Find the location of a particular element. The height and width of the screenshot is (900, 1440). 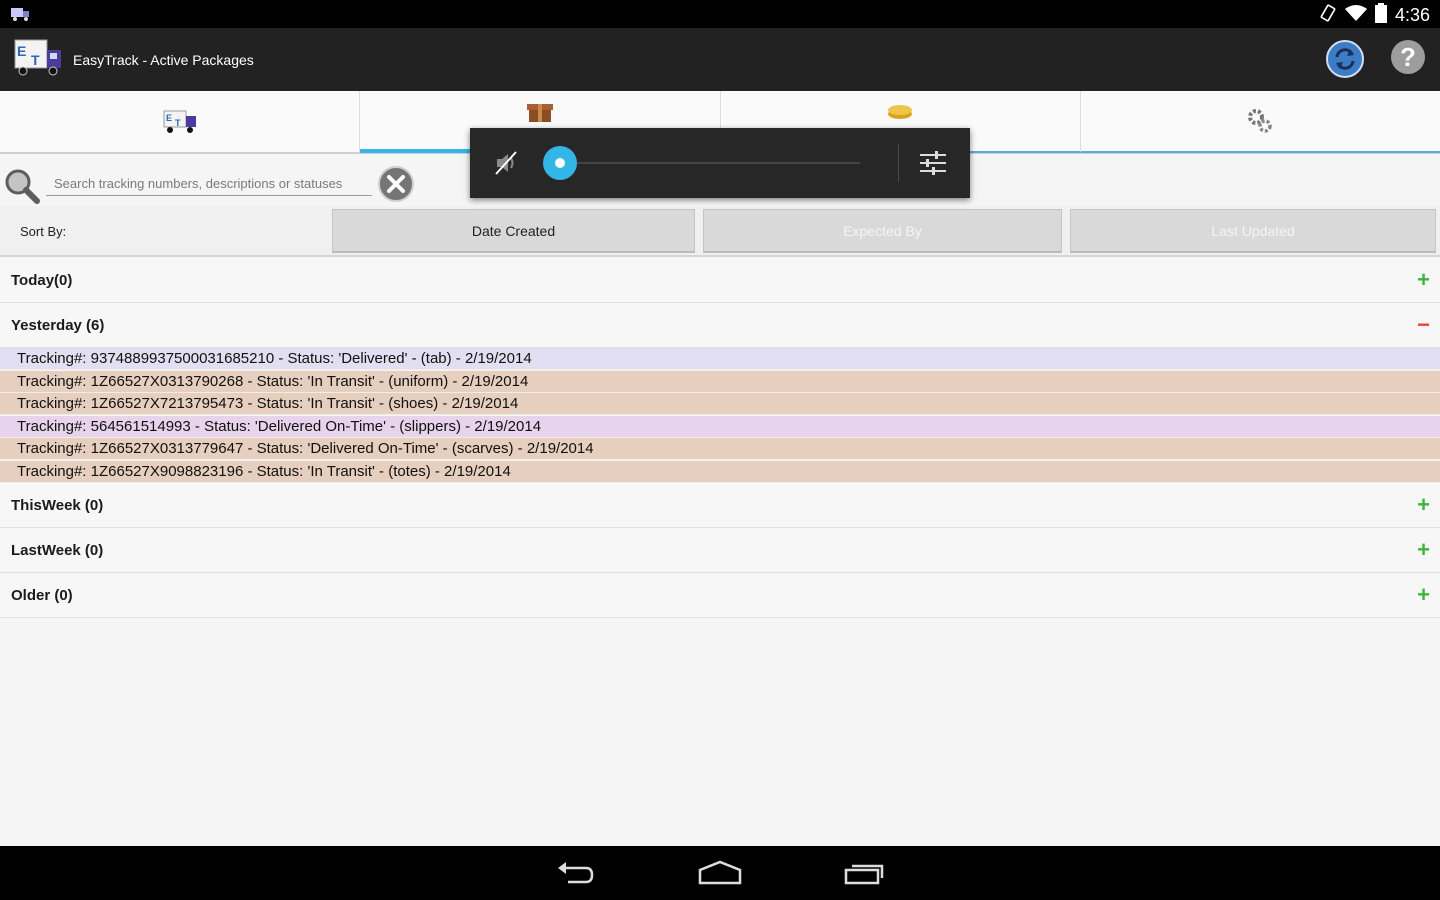

sort-last-updated-button: Last Updated is located at coordinates (1253, 231).